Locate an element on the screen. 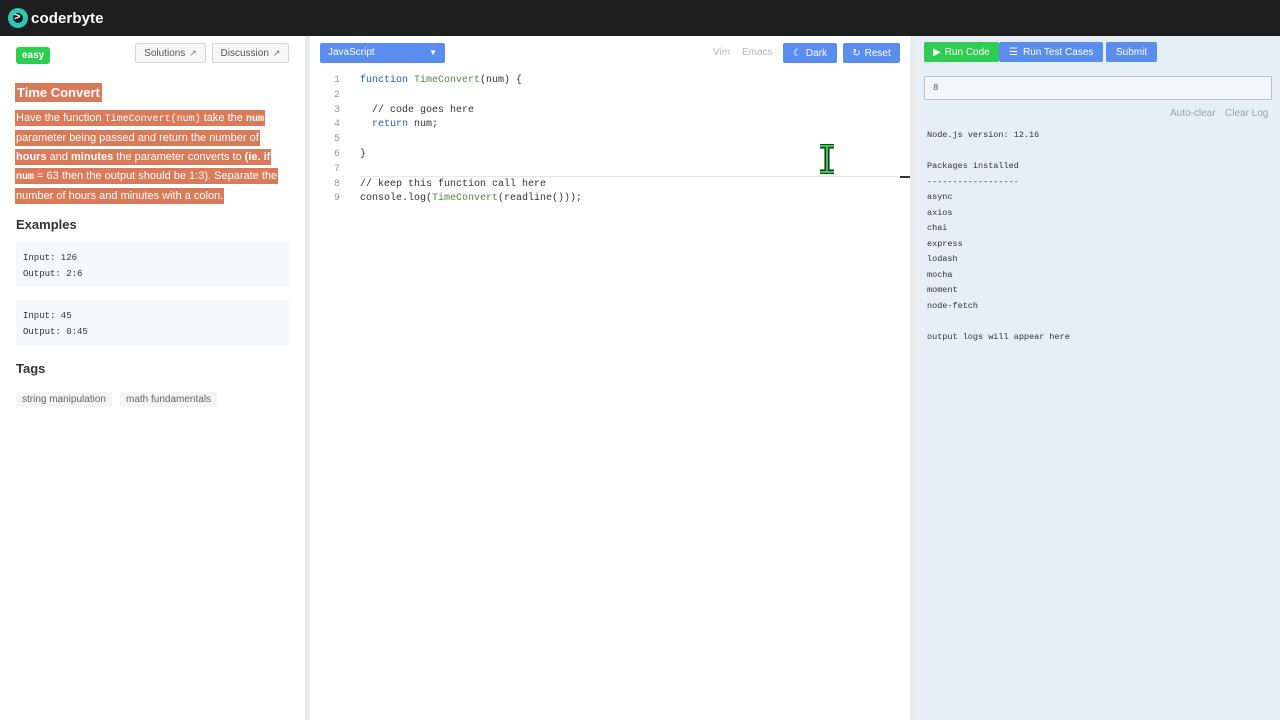 The height and width of the screenshot is (720, 1280). code-line: 3 // code goes here is located at coordinates (404, 110).